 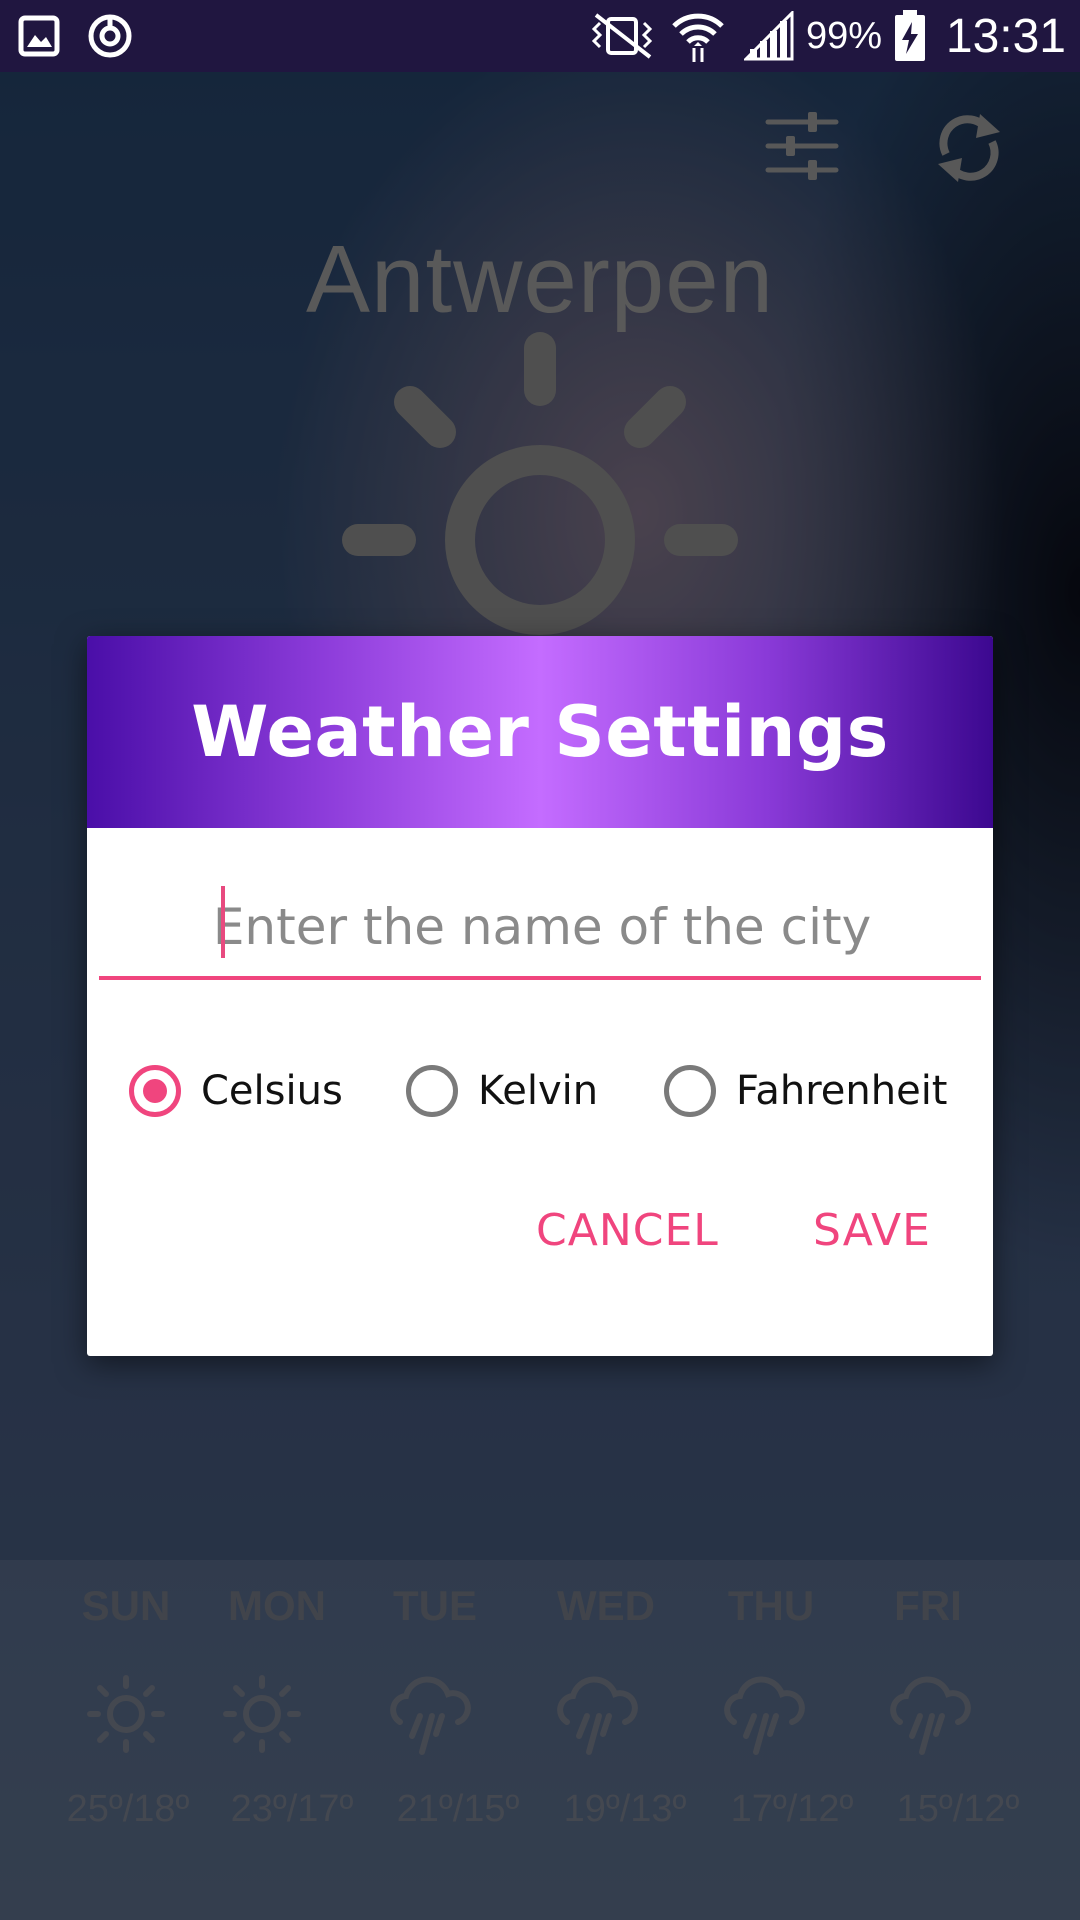 What do you see at coordinates (110, 36) in the screenshot?
I see `sync-icon` at bounding box center [110, 36].